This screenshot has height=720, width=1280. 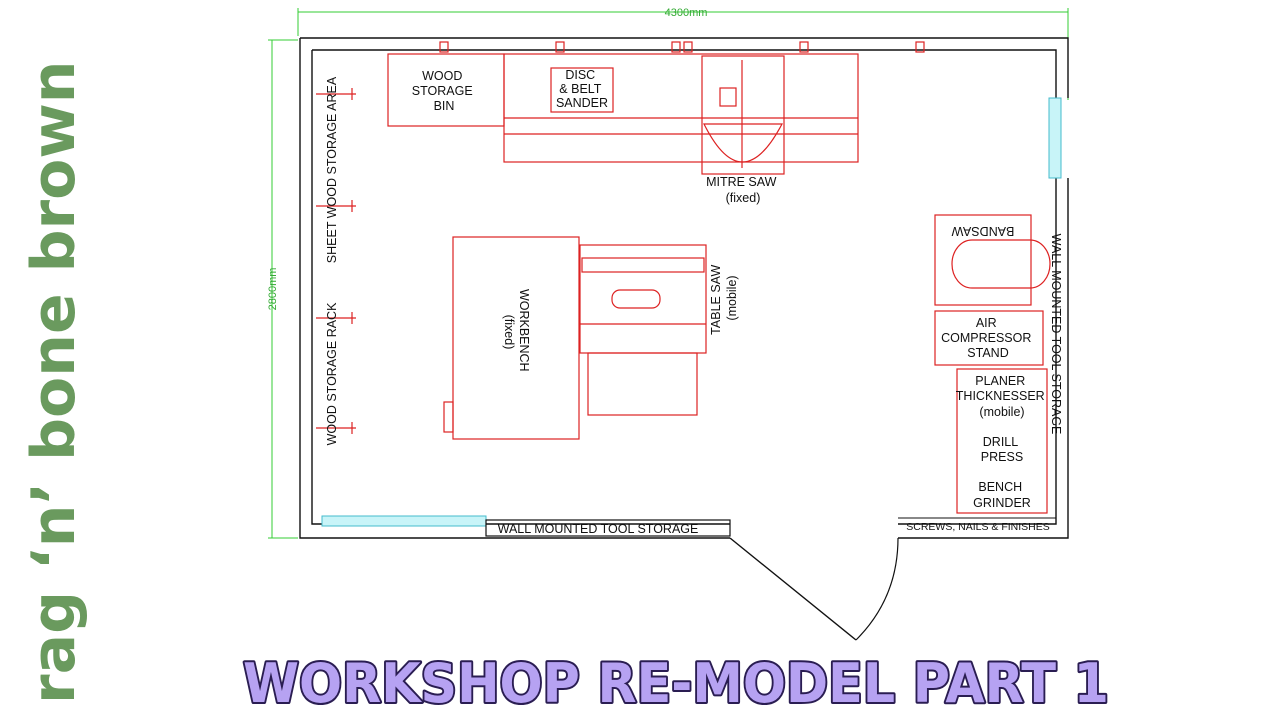 I want to click on dimension-height: 2800mm, so click(x=273, y=289).